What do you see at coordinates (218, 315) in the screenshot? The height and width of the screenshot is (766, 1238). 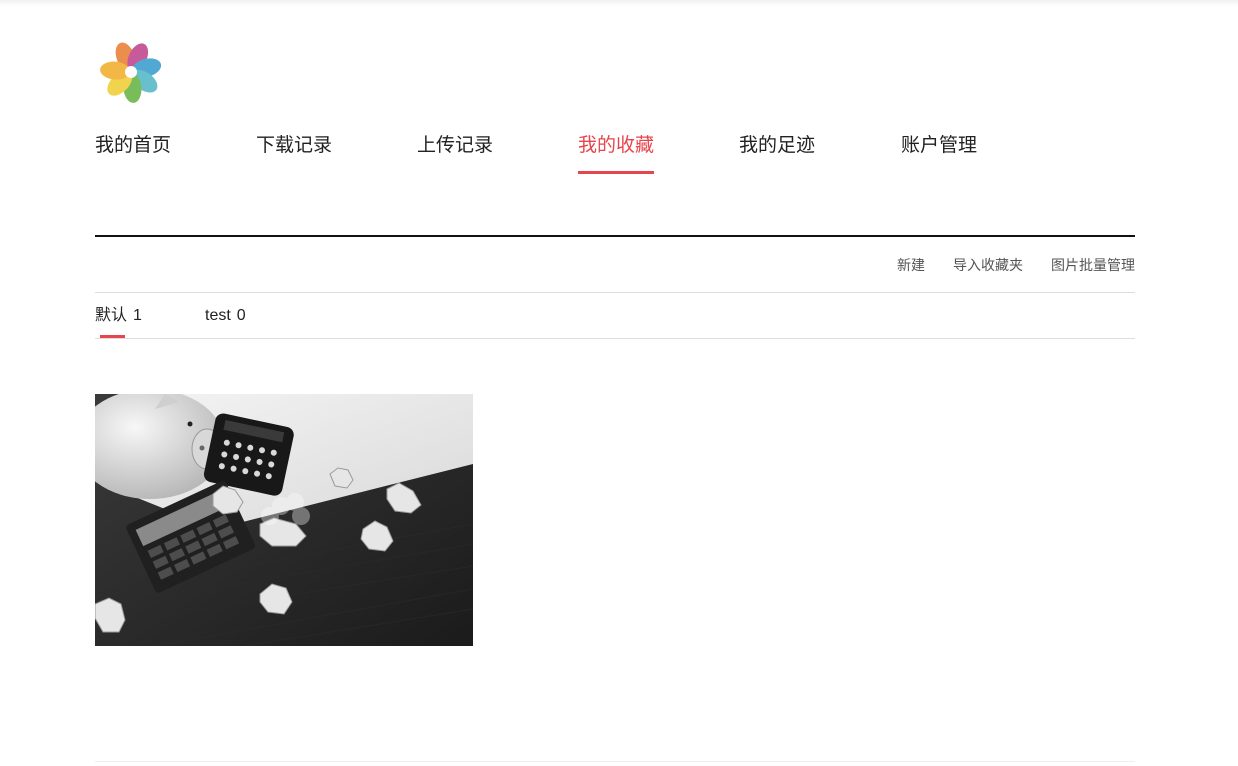 I see `folder-name: test` at bounding box center [218, 315].